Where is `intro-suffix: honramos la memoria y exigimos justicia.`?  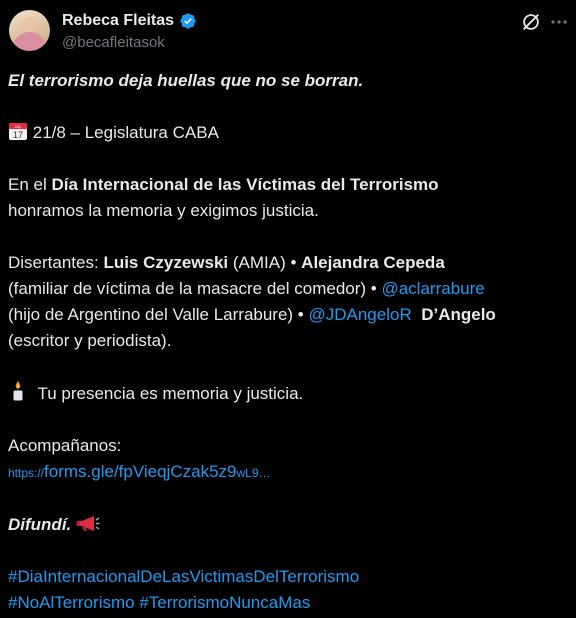 intro-suffix: honramos la memoria y exigimos justicia. is located at coordinates (163, 210).